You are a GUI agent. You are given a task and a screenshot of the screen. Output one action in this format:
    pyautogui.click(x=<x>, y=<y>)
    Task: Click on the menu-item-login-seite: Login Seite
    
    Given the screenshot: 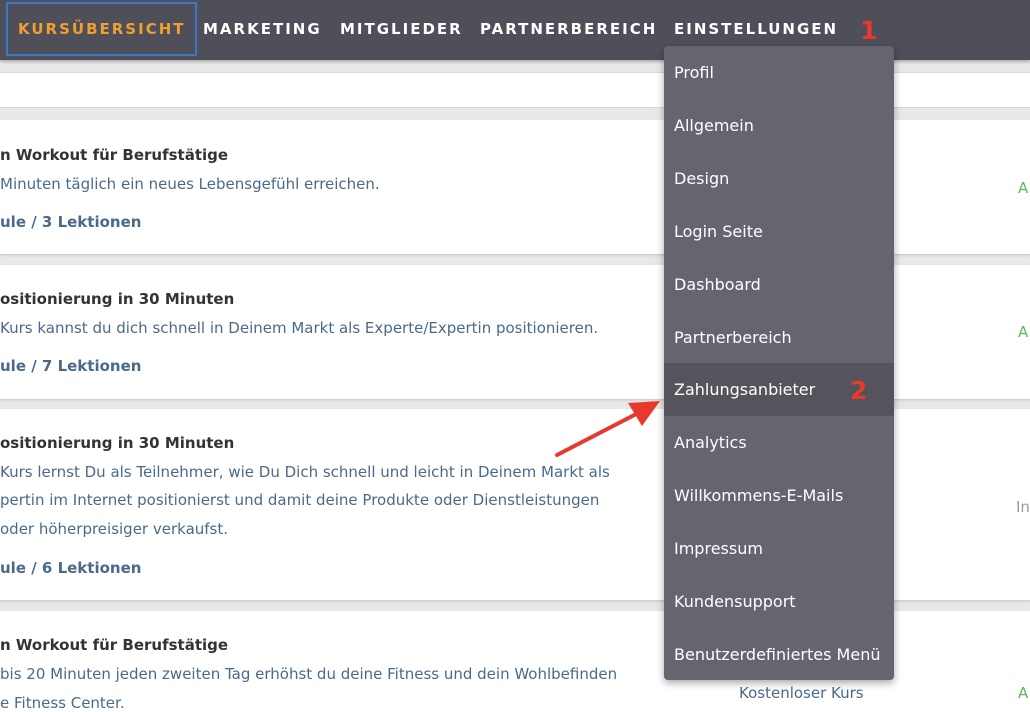 What is the action you would take?
    pyautogui.click(x=779, y=231)
    